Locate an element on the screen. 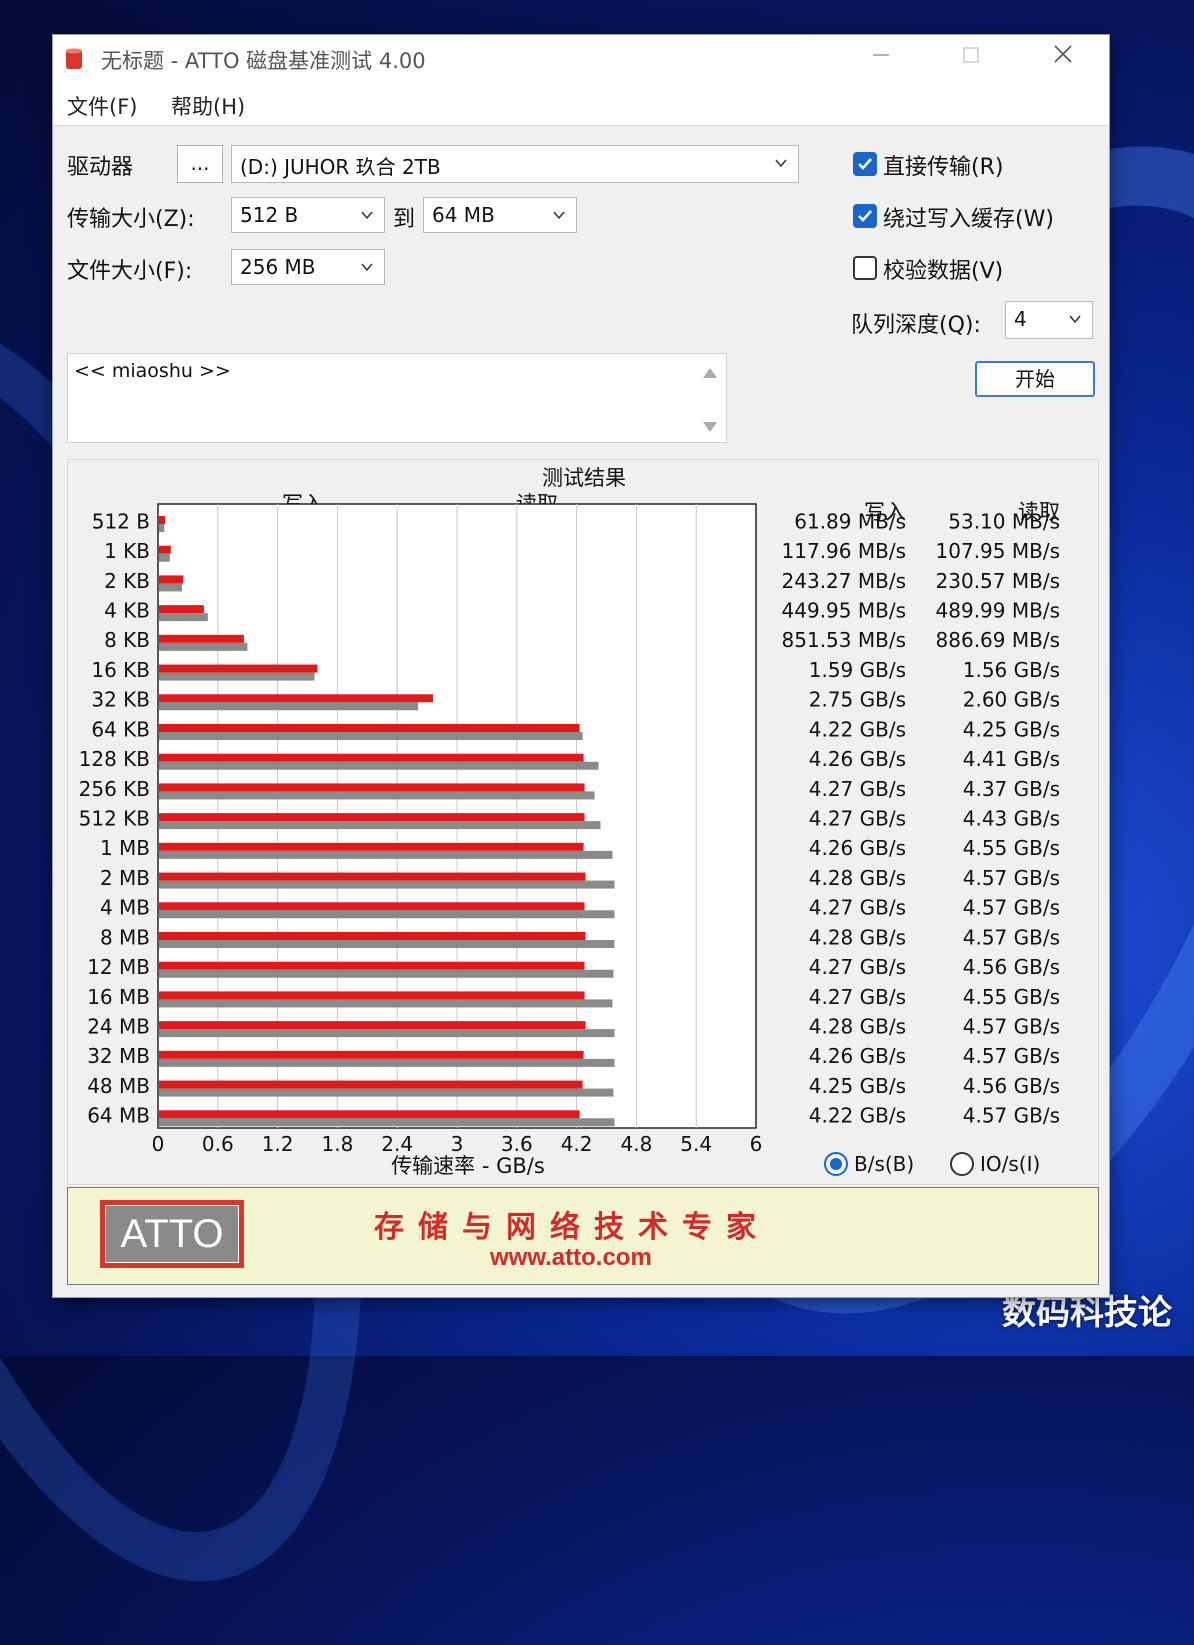 The height and width of the screenshot is (1645, 1194). read-value-label: 4.41 GB/s is located at coordinates (1011, 759).